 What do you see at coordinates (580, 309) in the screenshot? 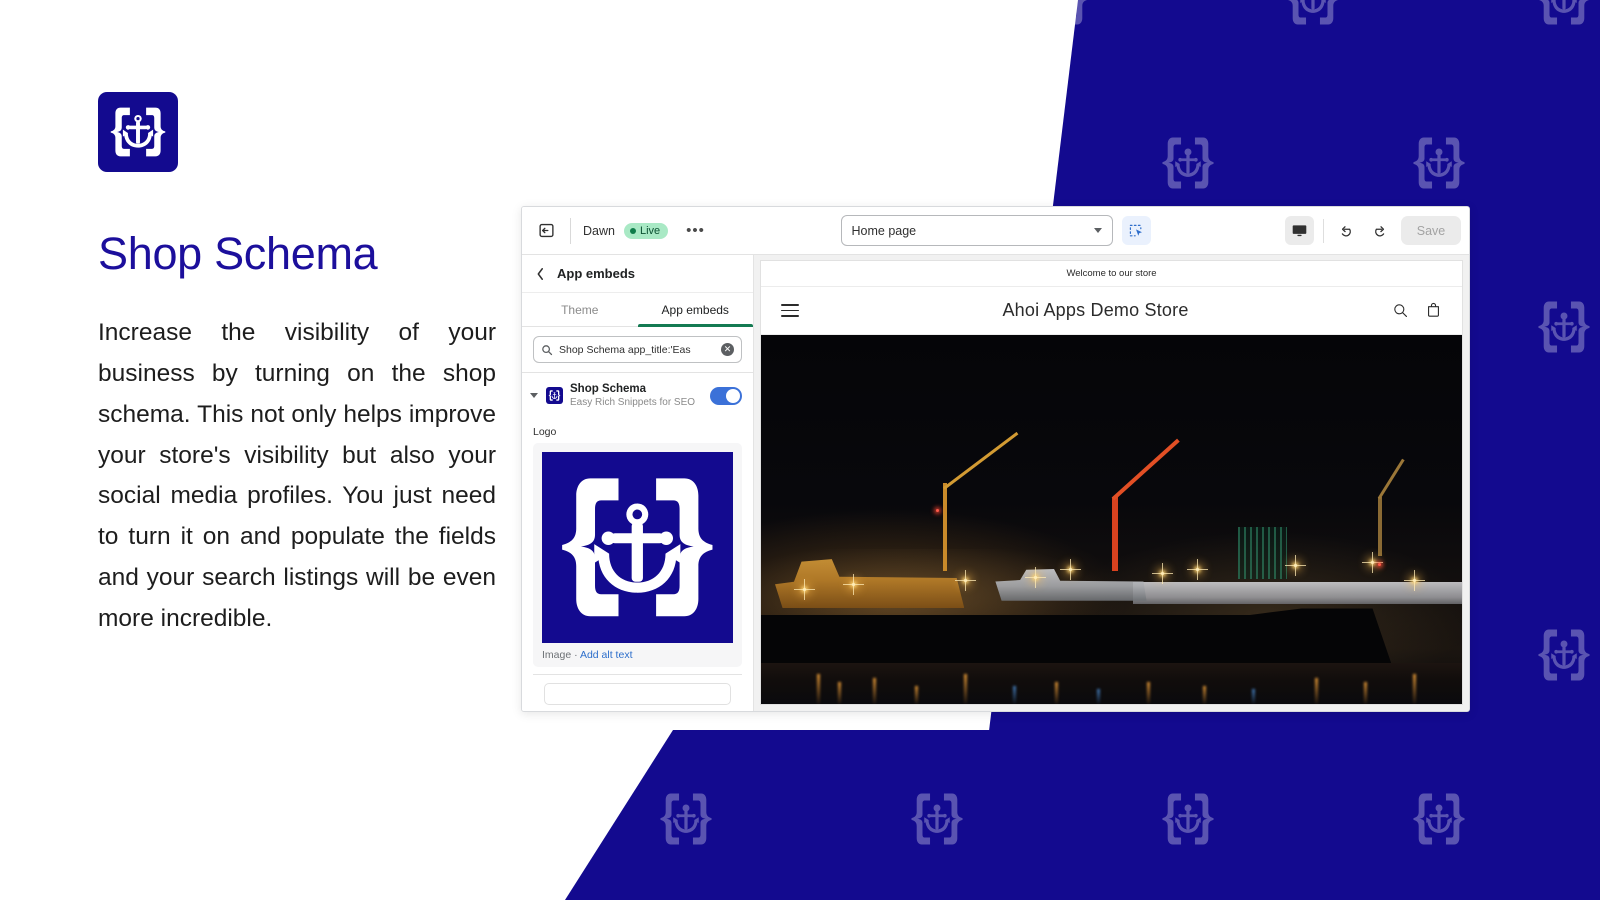
I see `tab-theme: Theme` at bounding box center [580, 309].